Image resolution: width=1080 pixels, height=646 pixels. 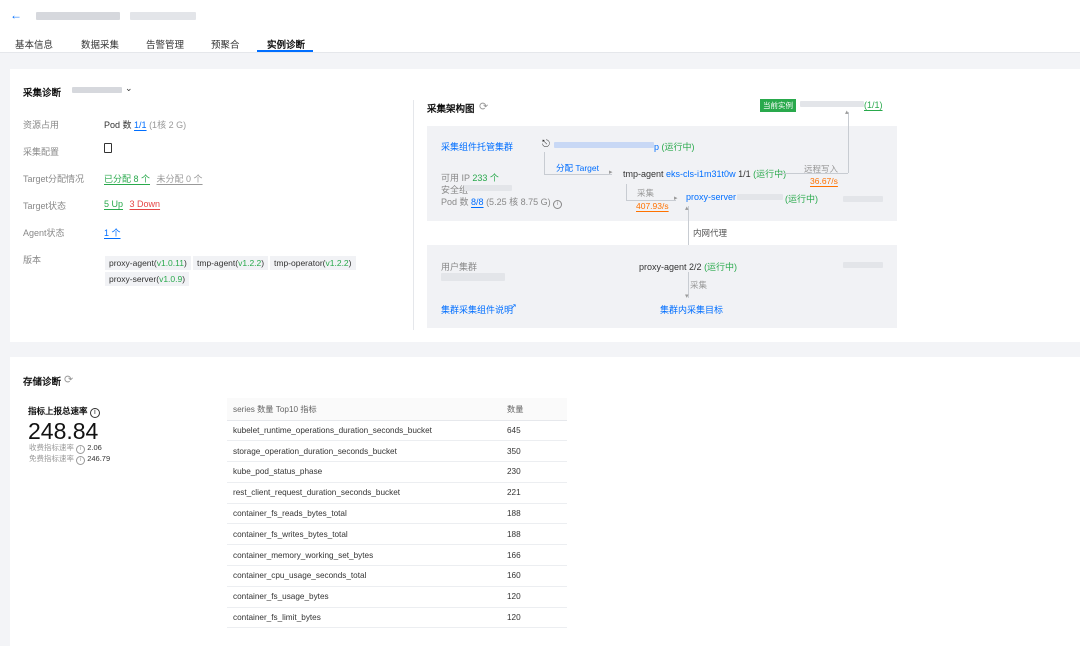 I want to click on arrow-left-icon: ←, so click(x=16, y=15).